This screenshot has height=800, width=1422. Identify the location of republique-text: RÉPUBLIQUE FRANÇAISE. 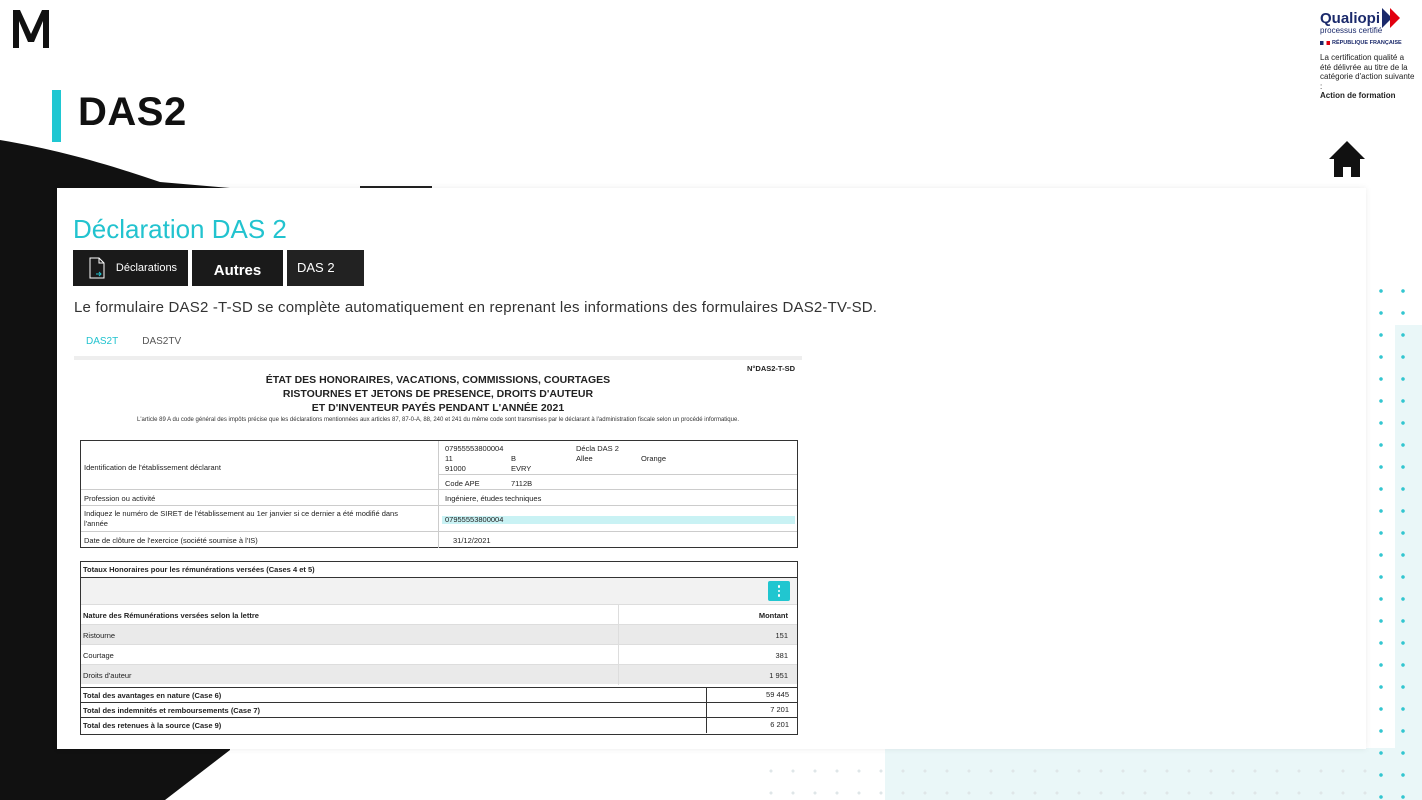
(1367, 43).